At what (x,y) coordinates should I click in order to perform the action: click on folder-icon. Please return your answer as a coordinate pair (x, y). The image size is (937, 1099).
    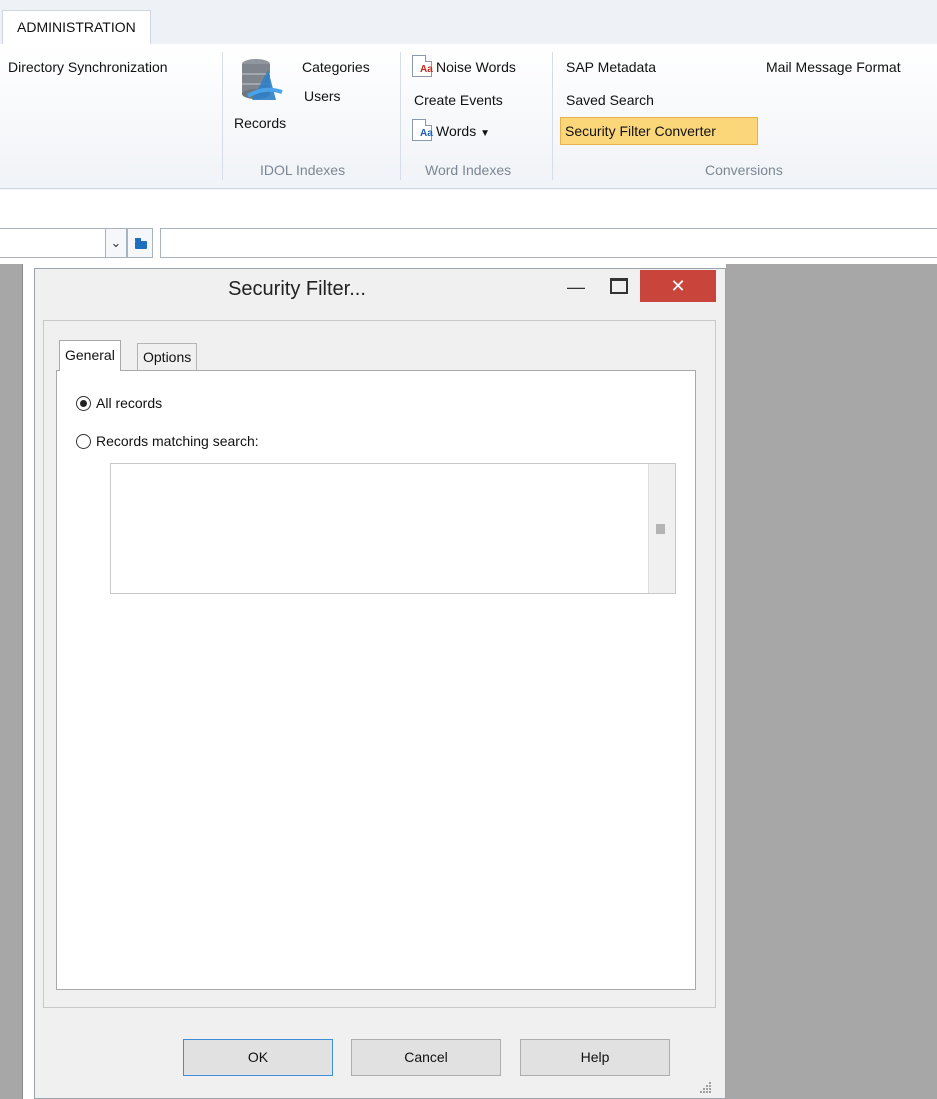
    Looking at the image, I should click on (140, 243).